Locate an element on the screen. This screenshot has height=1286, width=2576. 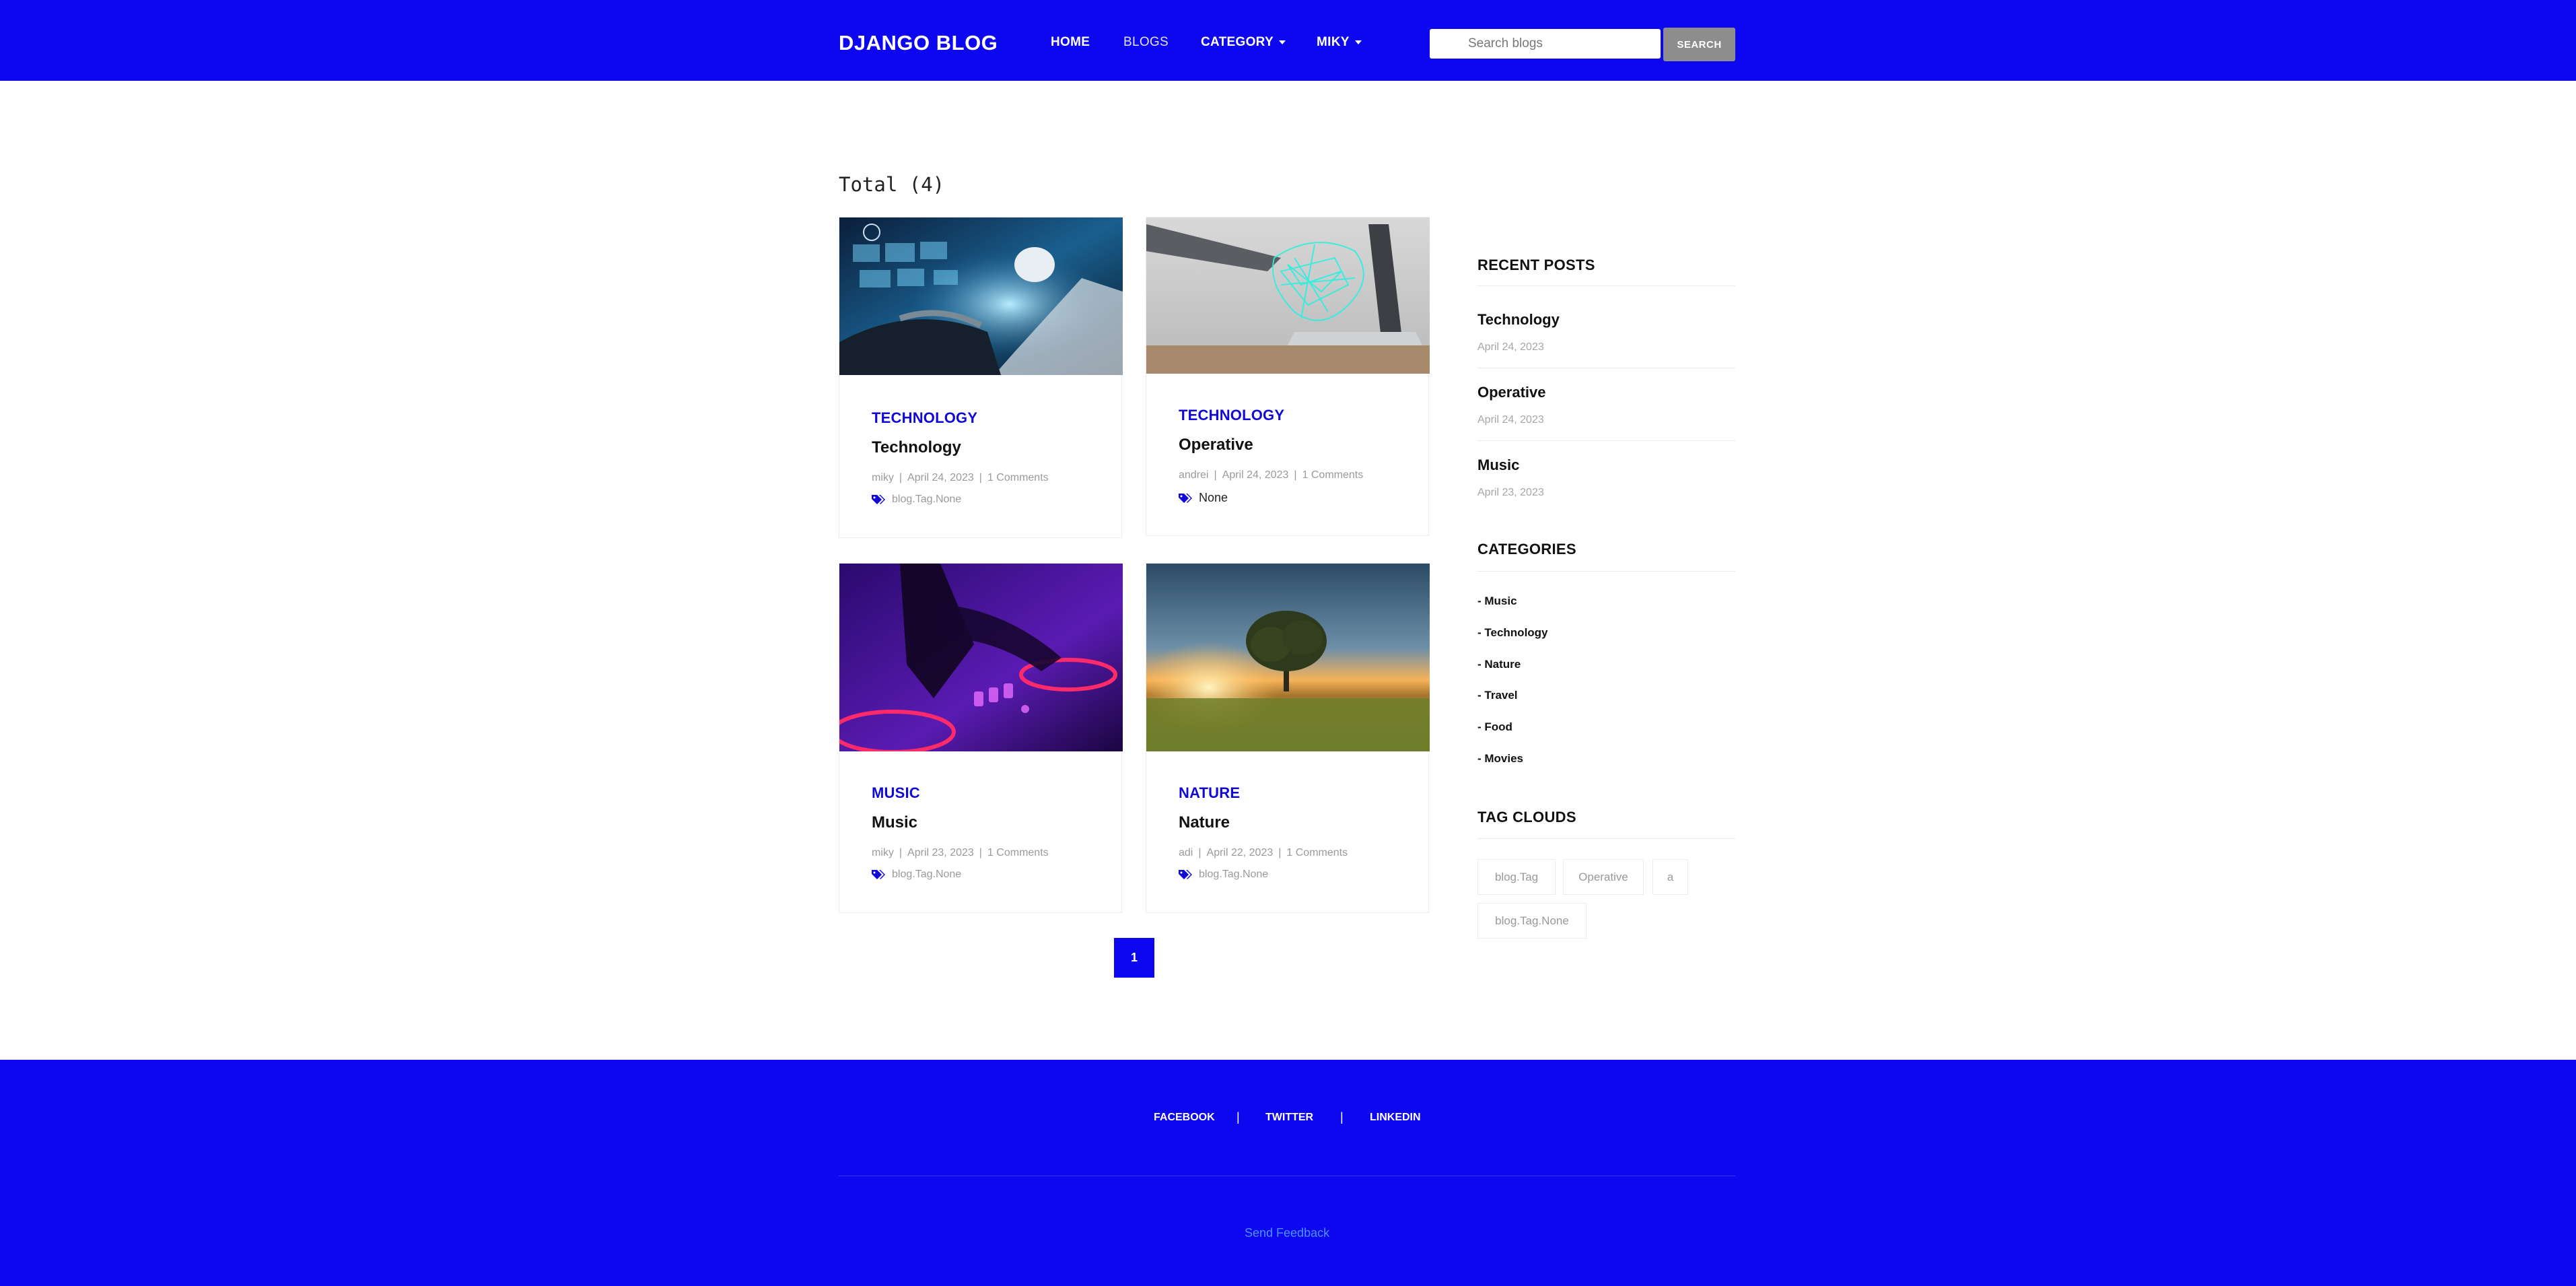
tag-pill: blog.Tag is located at coordinates (1516, 877).